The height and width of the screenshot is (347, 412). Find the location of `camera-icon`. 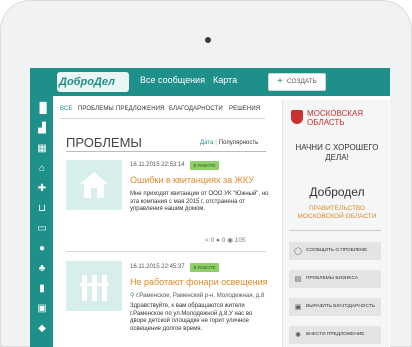

camera-icon is located at coordinates (208, 40).